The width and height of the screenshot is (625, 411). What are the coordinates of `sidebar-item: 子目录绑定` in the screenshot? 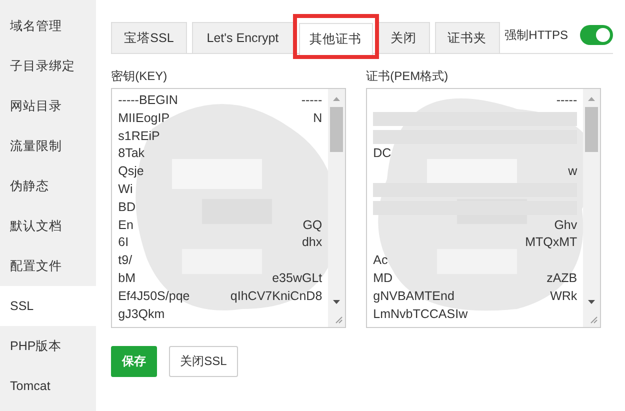 It's located at (48, 66).